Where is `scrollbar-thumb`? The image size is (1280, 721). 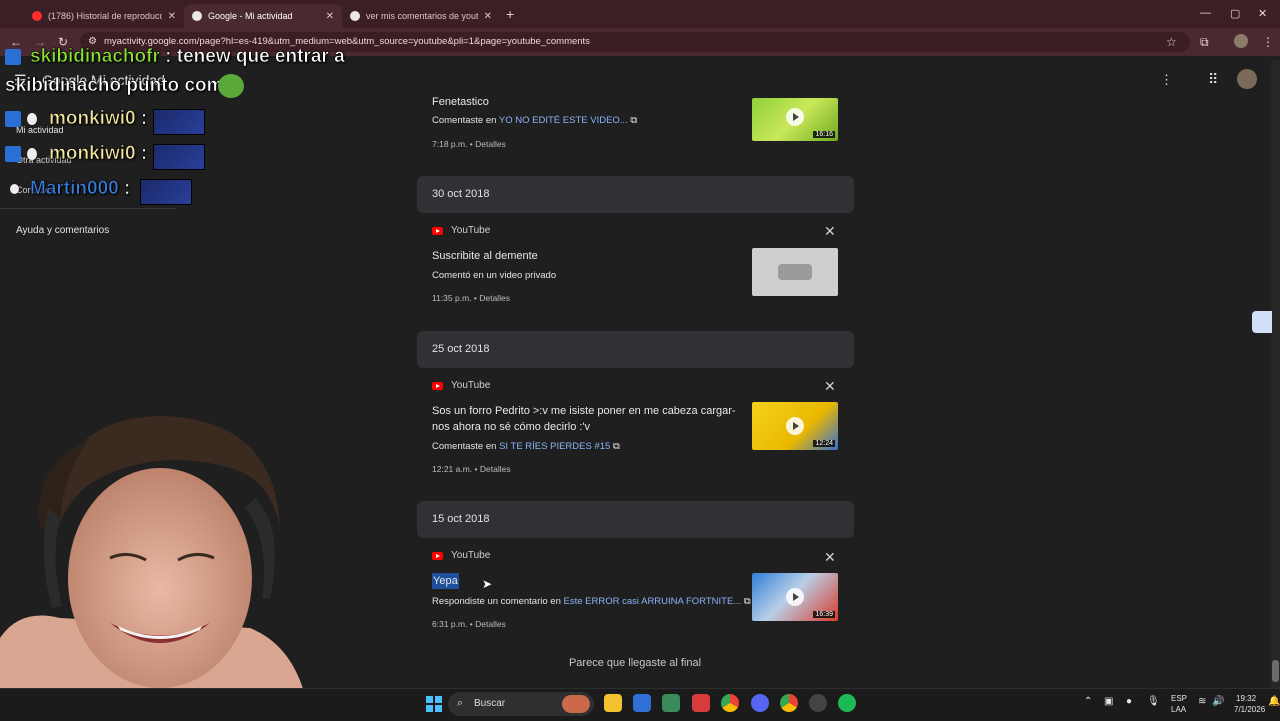 scrollbar-thumb is located at coordinates (1275, 671).